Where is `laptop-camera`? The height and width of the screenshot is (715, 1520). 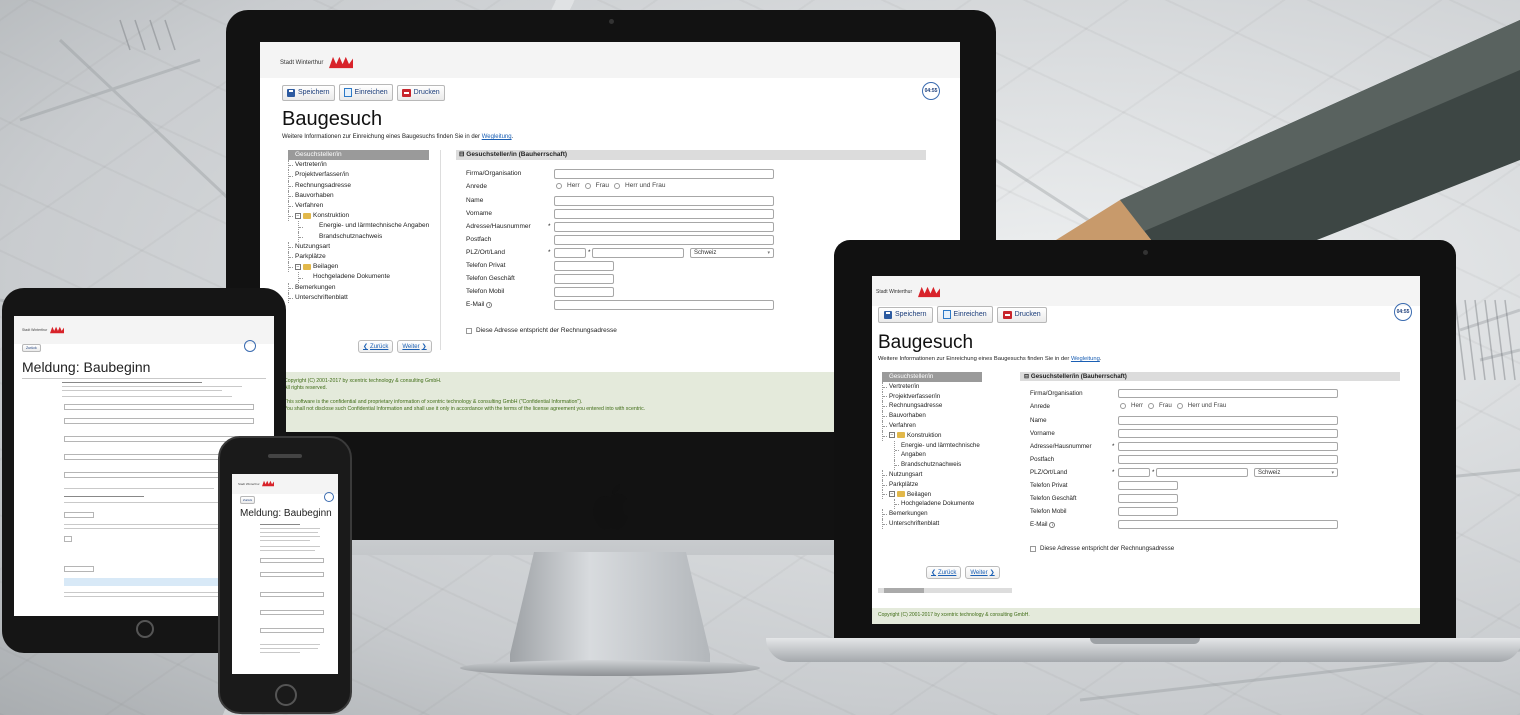
laptop-camera is located at coordinates (1145, 252).